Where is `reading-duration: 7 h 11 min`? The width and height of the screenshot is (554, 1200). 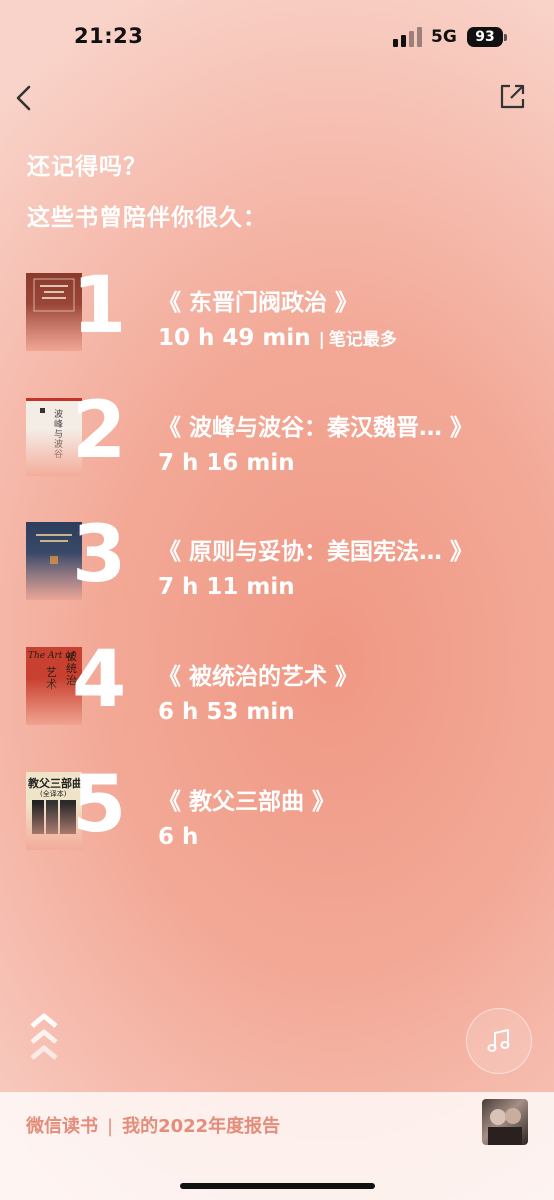
reading-duration: 7 h 11 min is located at coordinates (226, 587).